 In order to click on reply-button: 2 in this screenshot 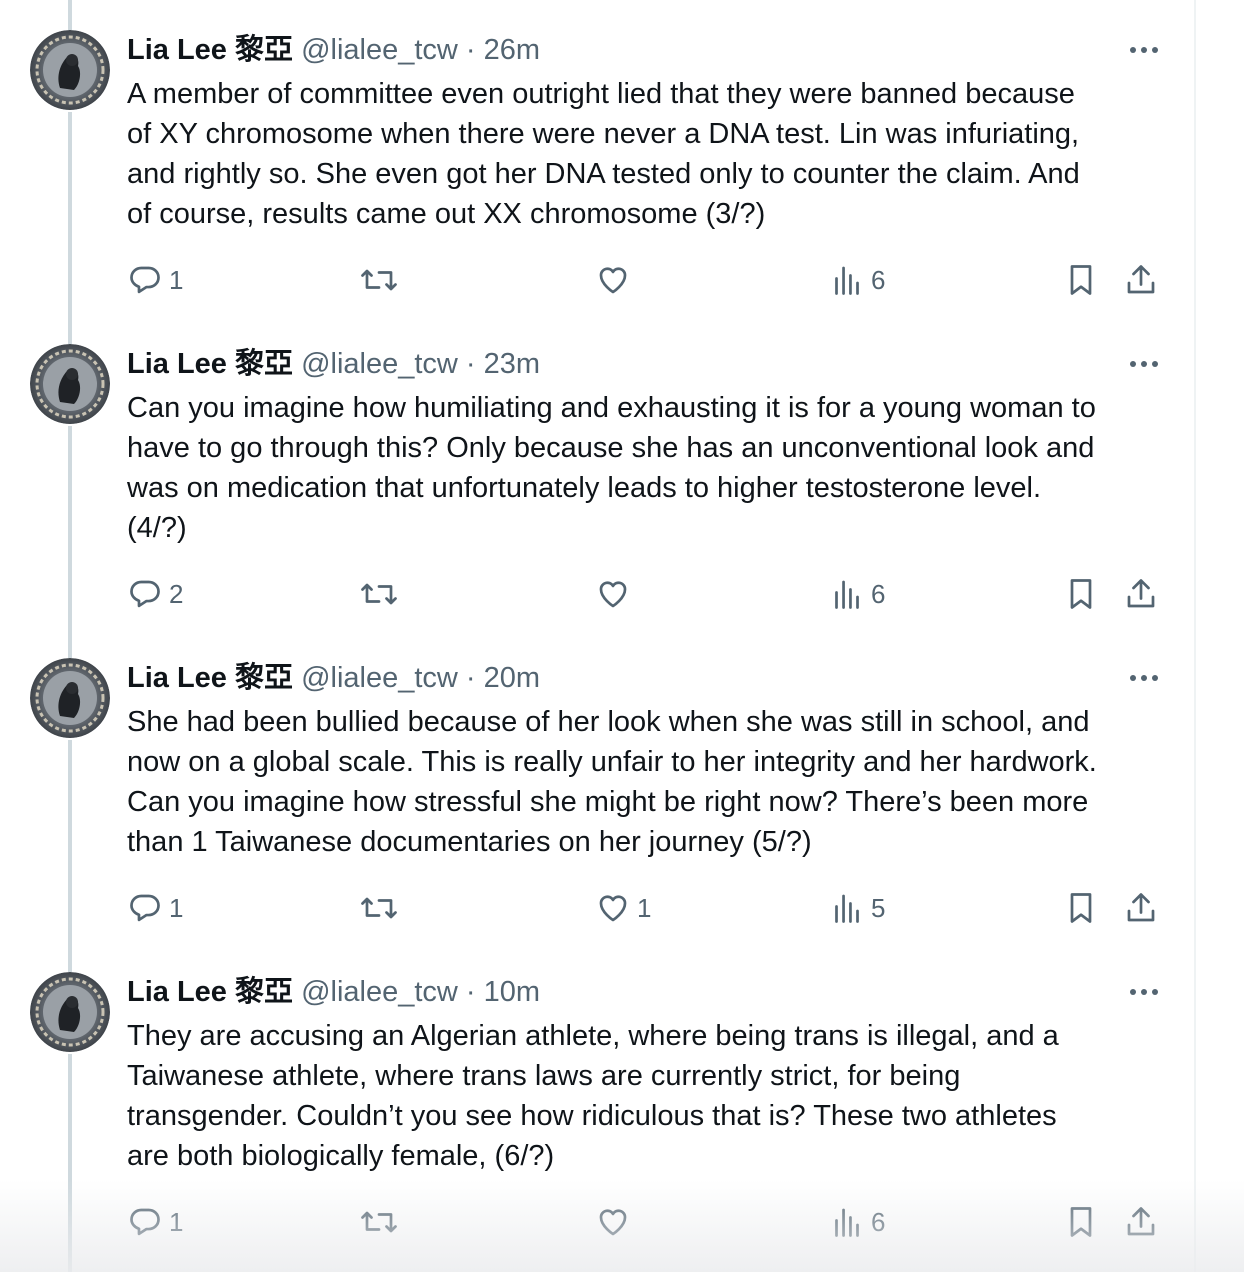, I will do `click(155, 594)`.